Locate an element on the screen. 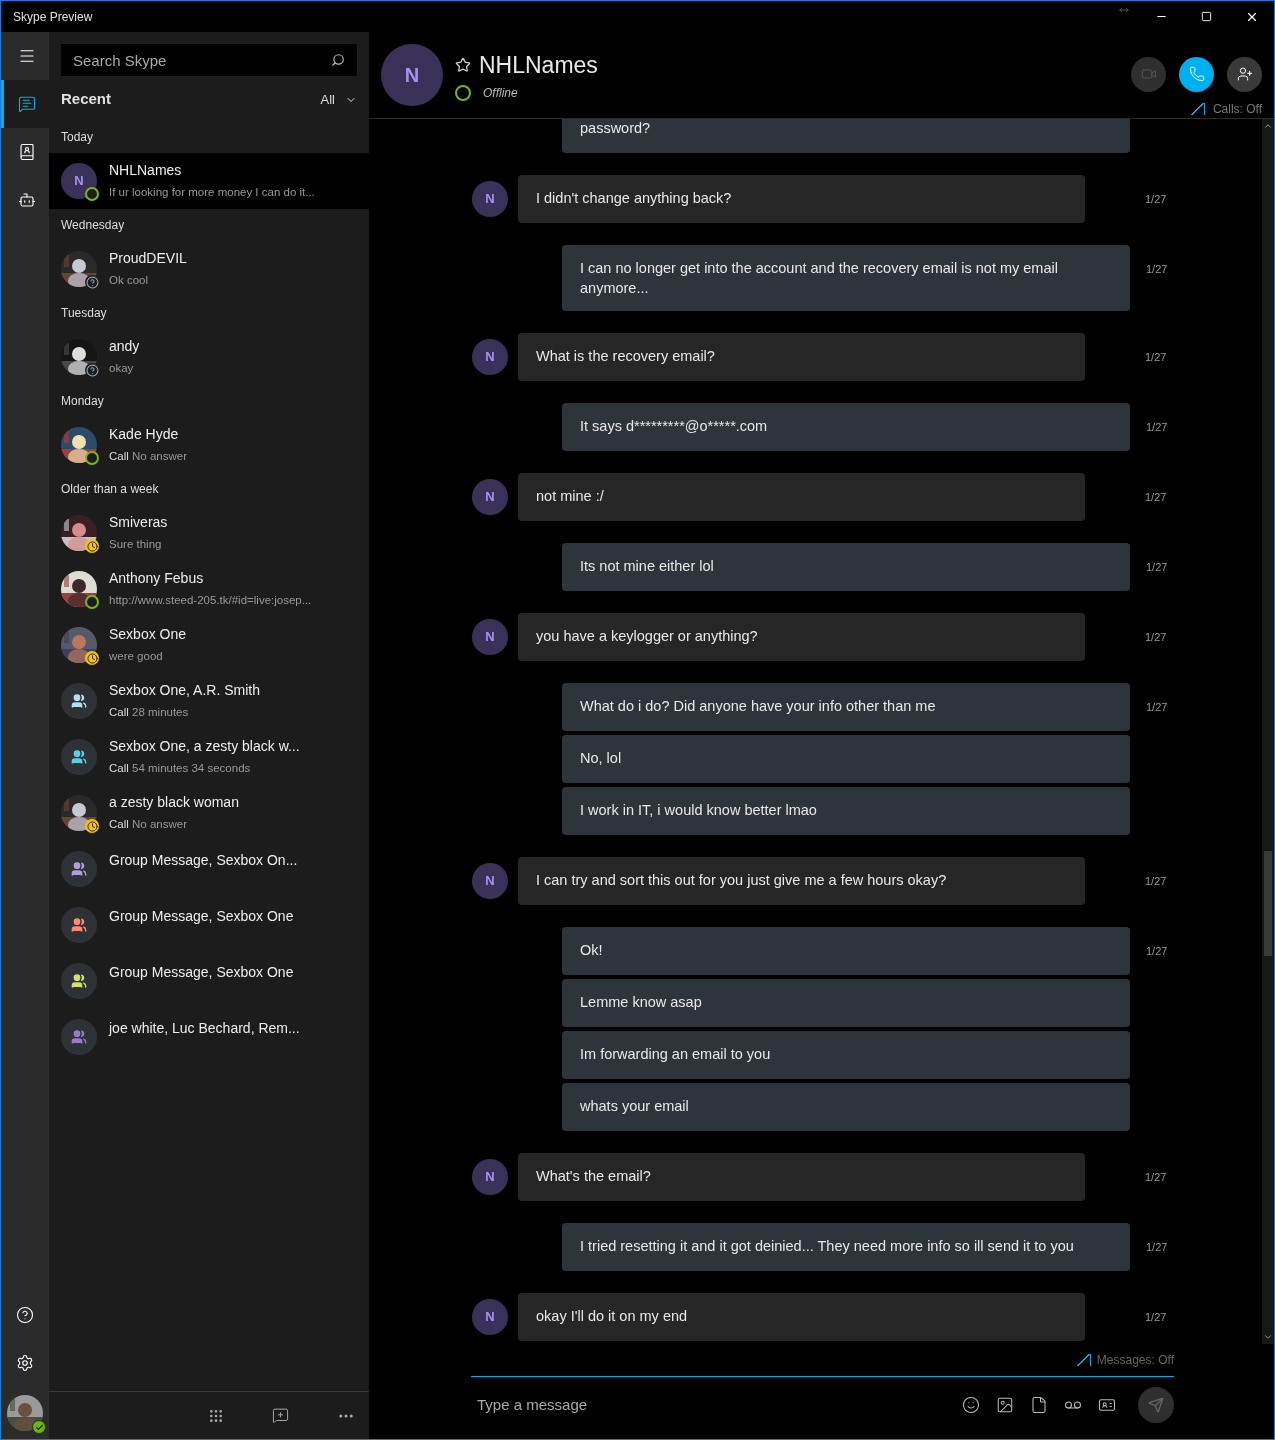 Image resolution: width=1275 pixels, height=1440 pixels. favorite-star-icon is located at coordinates (463, 65).